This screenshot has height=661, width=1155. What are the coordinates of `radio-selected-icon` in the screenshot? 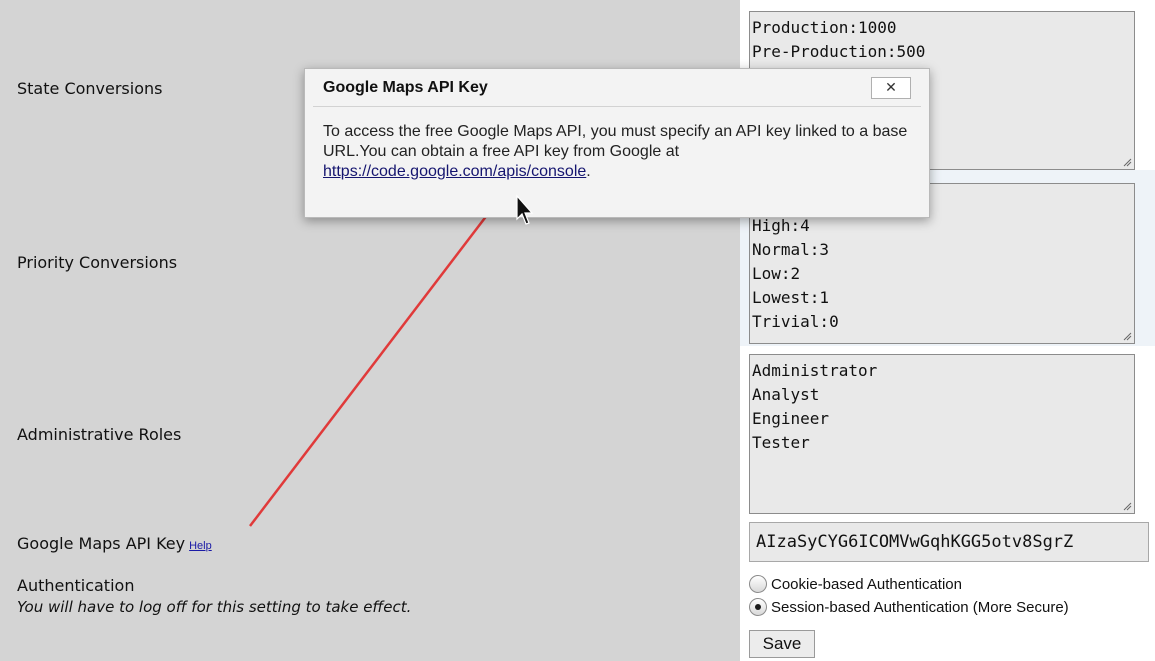 It's located at (758, 607).